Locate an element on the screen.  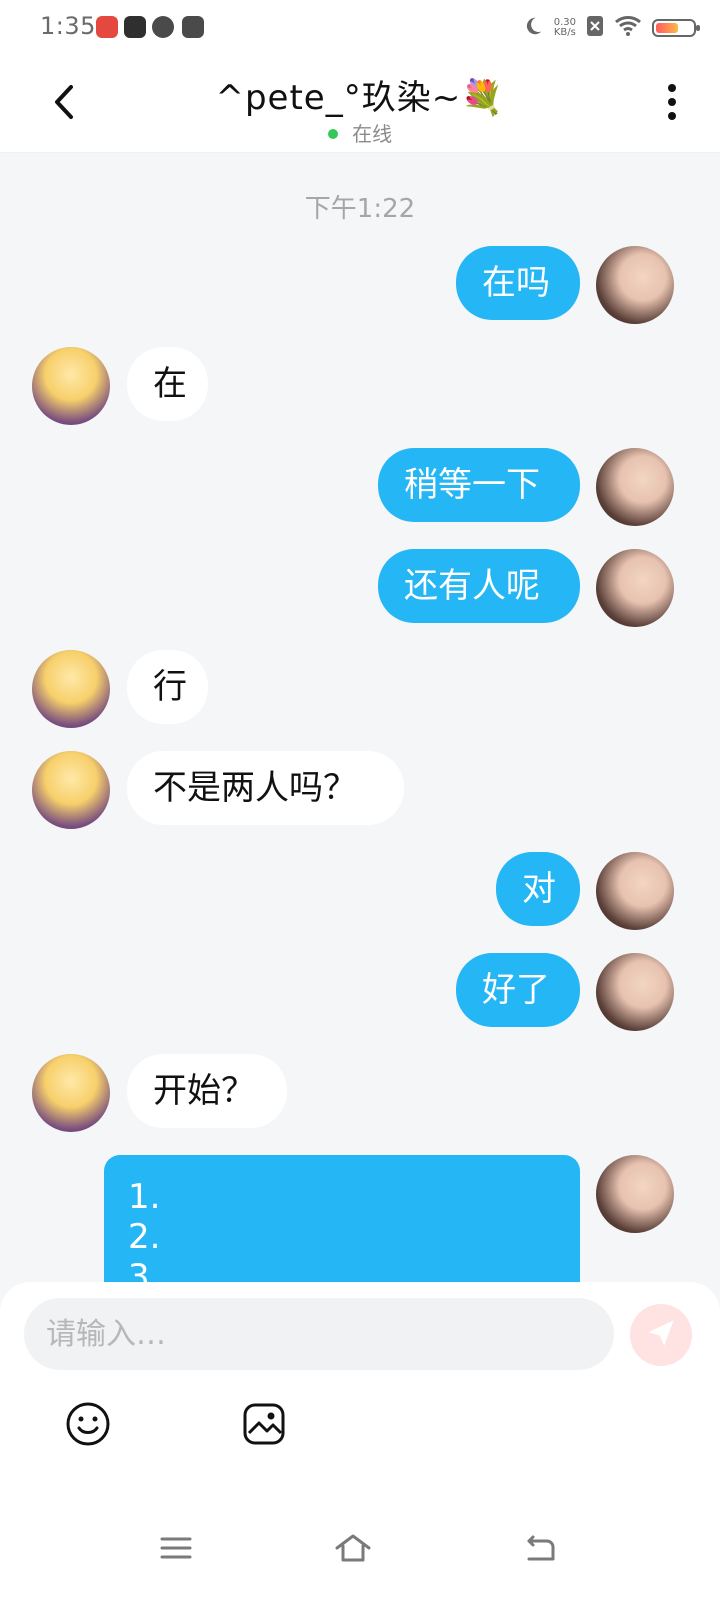
image-button is located at coordinates (264, 1426).